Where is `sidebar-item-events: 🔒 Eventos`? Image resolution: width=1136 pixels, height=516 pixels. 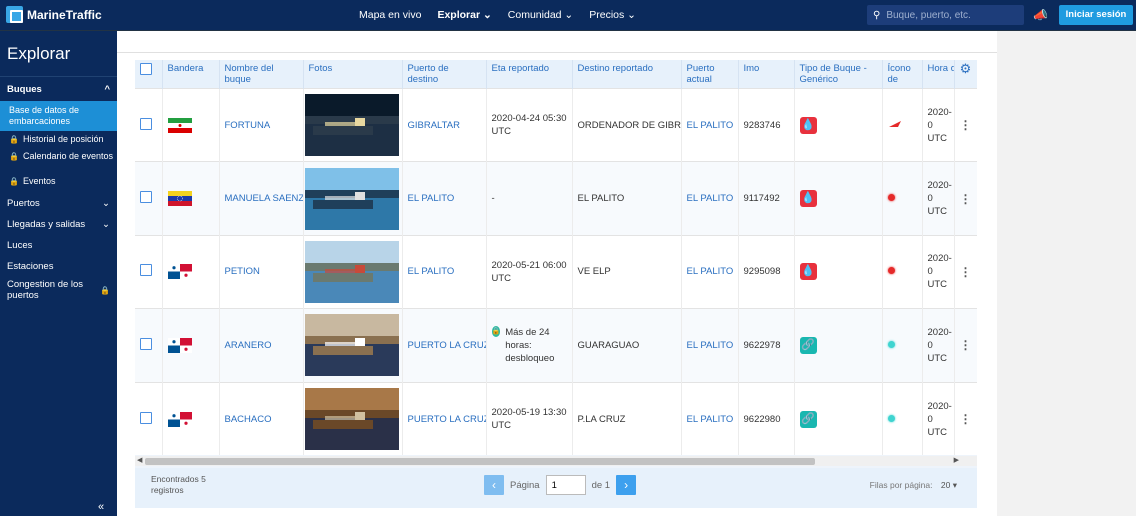
sidebar-item-events: 🔒 Eventos is located at coordinates (58, 184).